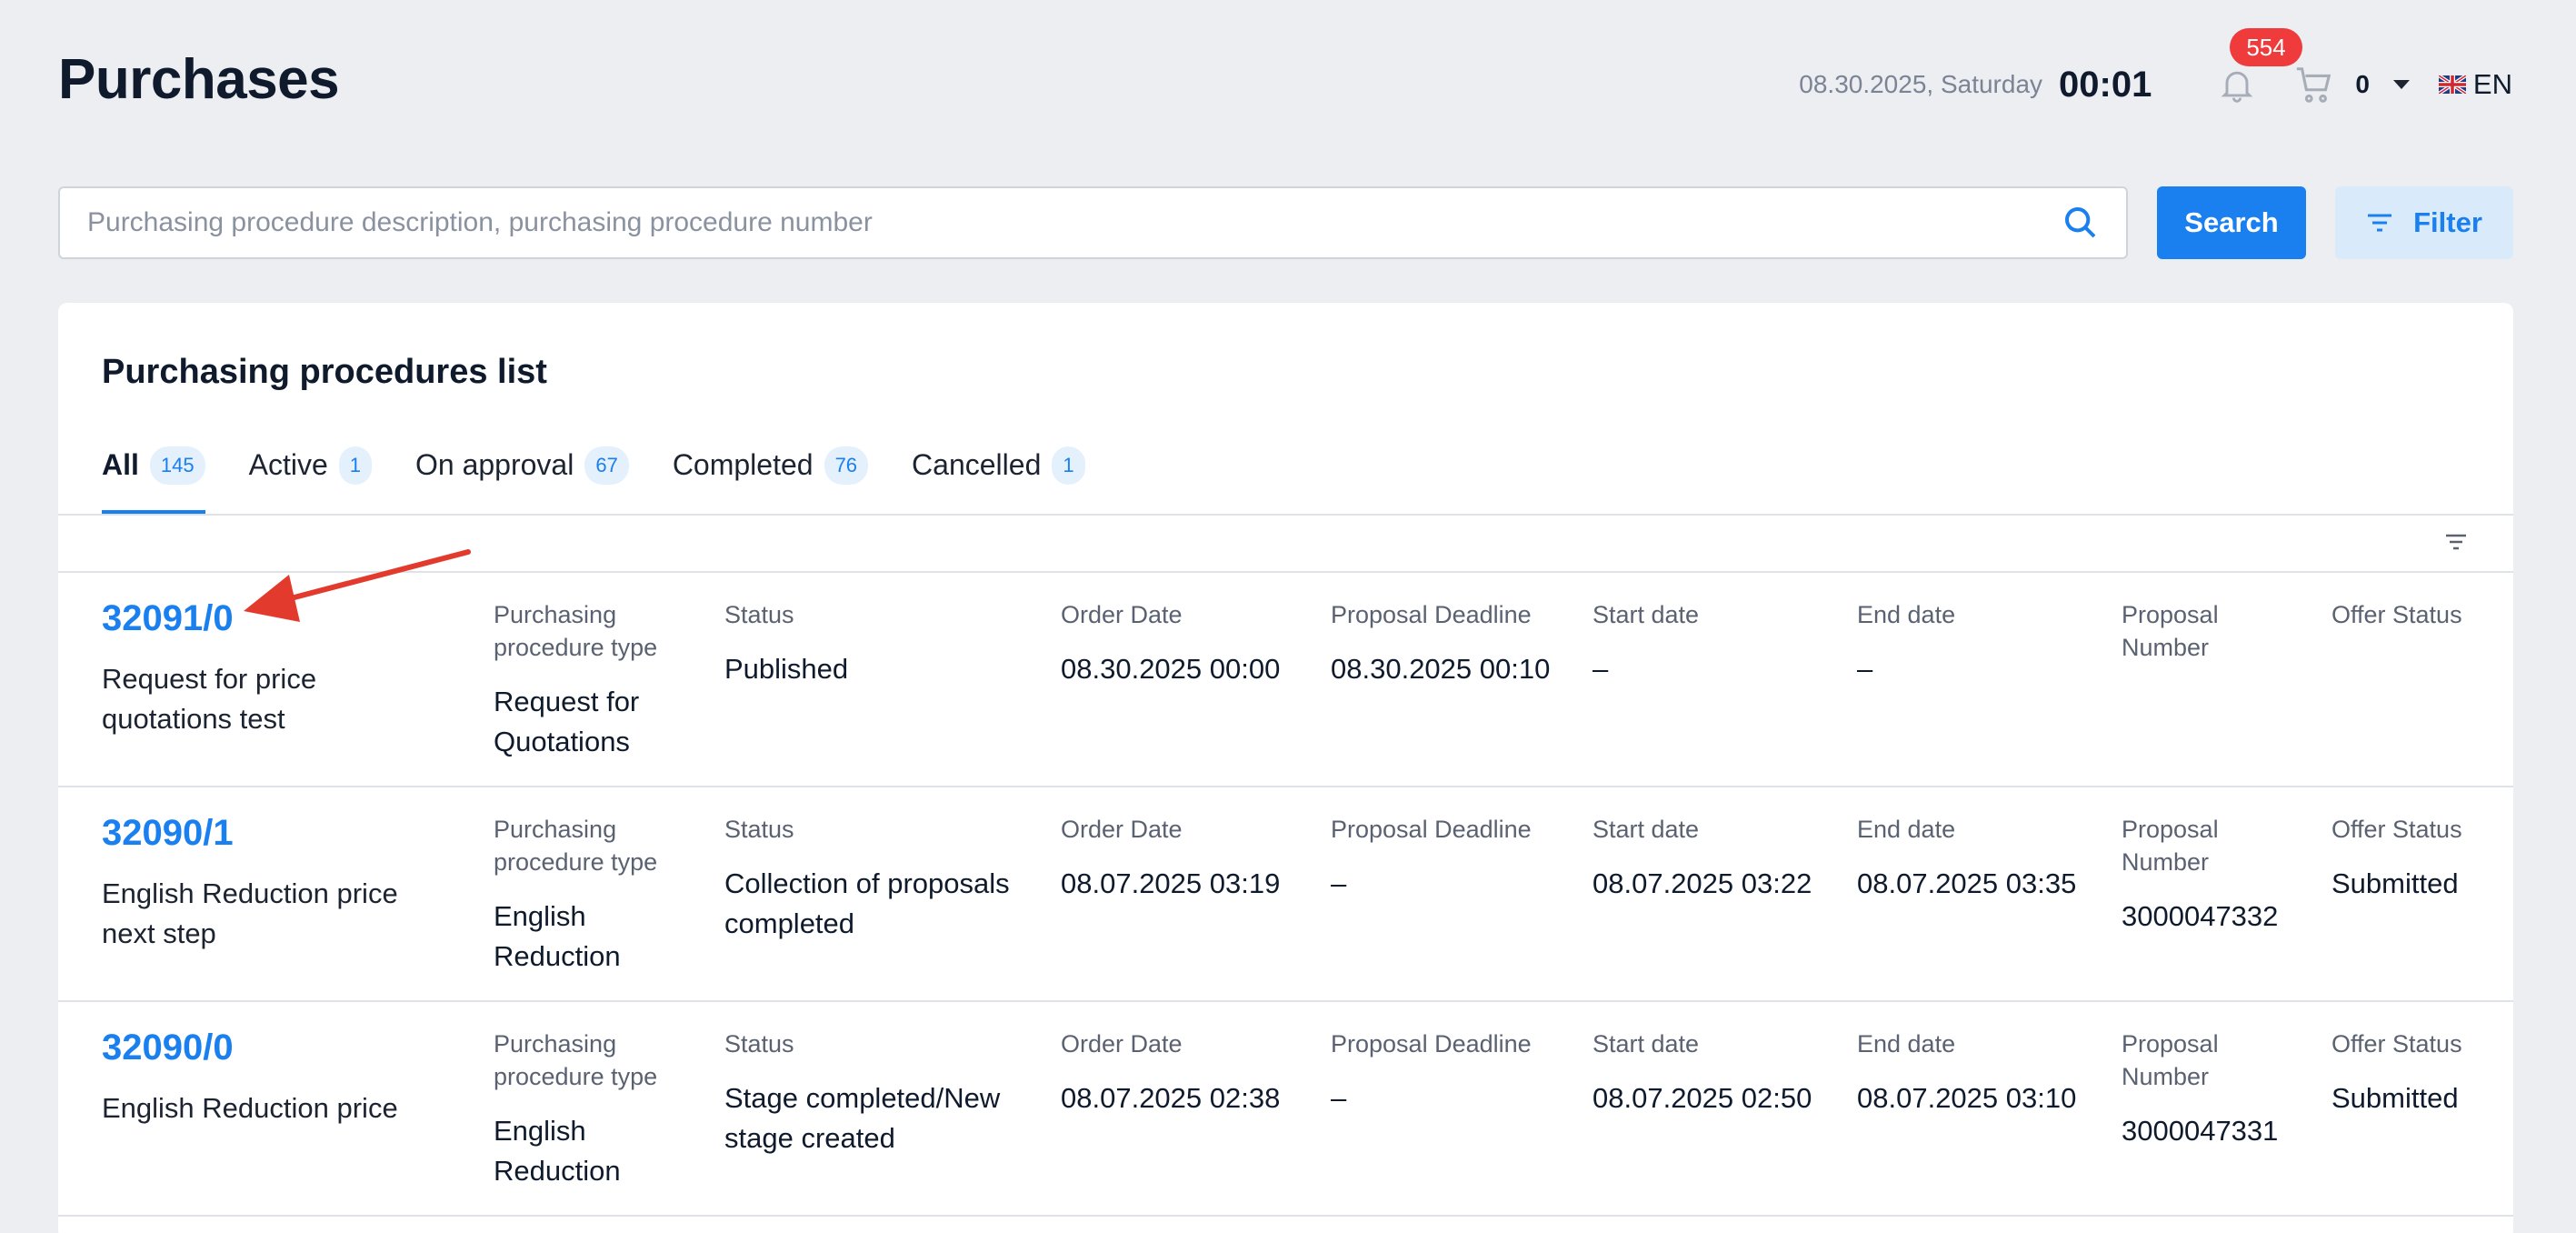 The width and height of the screenshot is (2576, 1233). I want to click on tab-count-badge: 76, so click(846, 465).